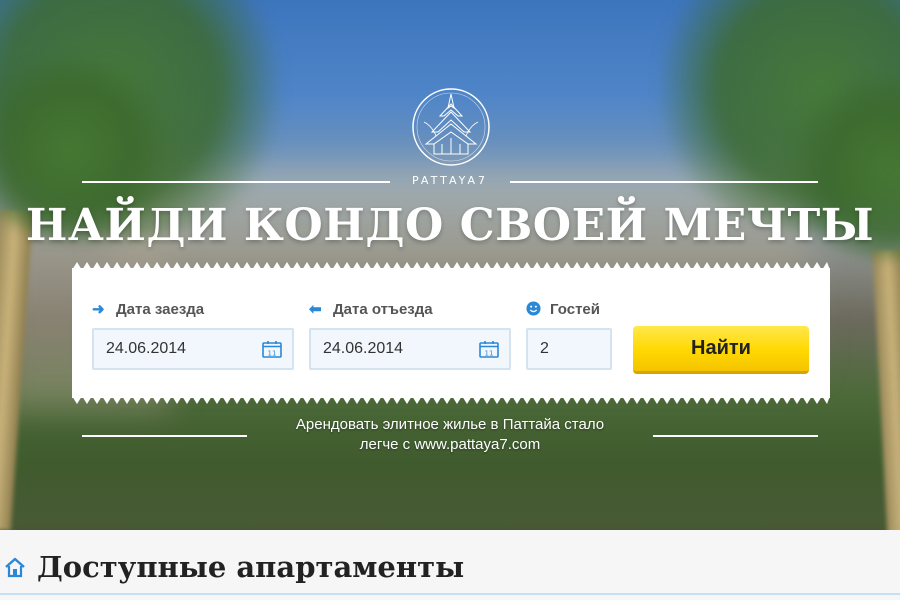  Describe the element at coordinates (450, 594) in the screenshot. I see `section-rule` at that location.